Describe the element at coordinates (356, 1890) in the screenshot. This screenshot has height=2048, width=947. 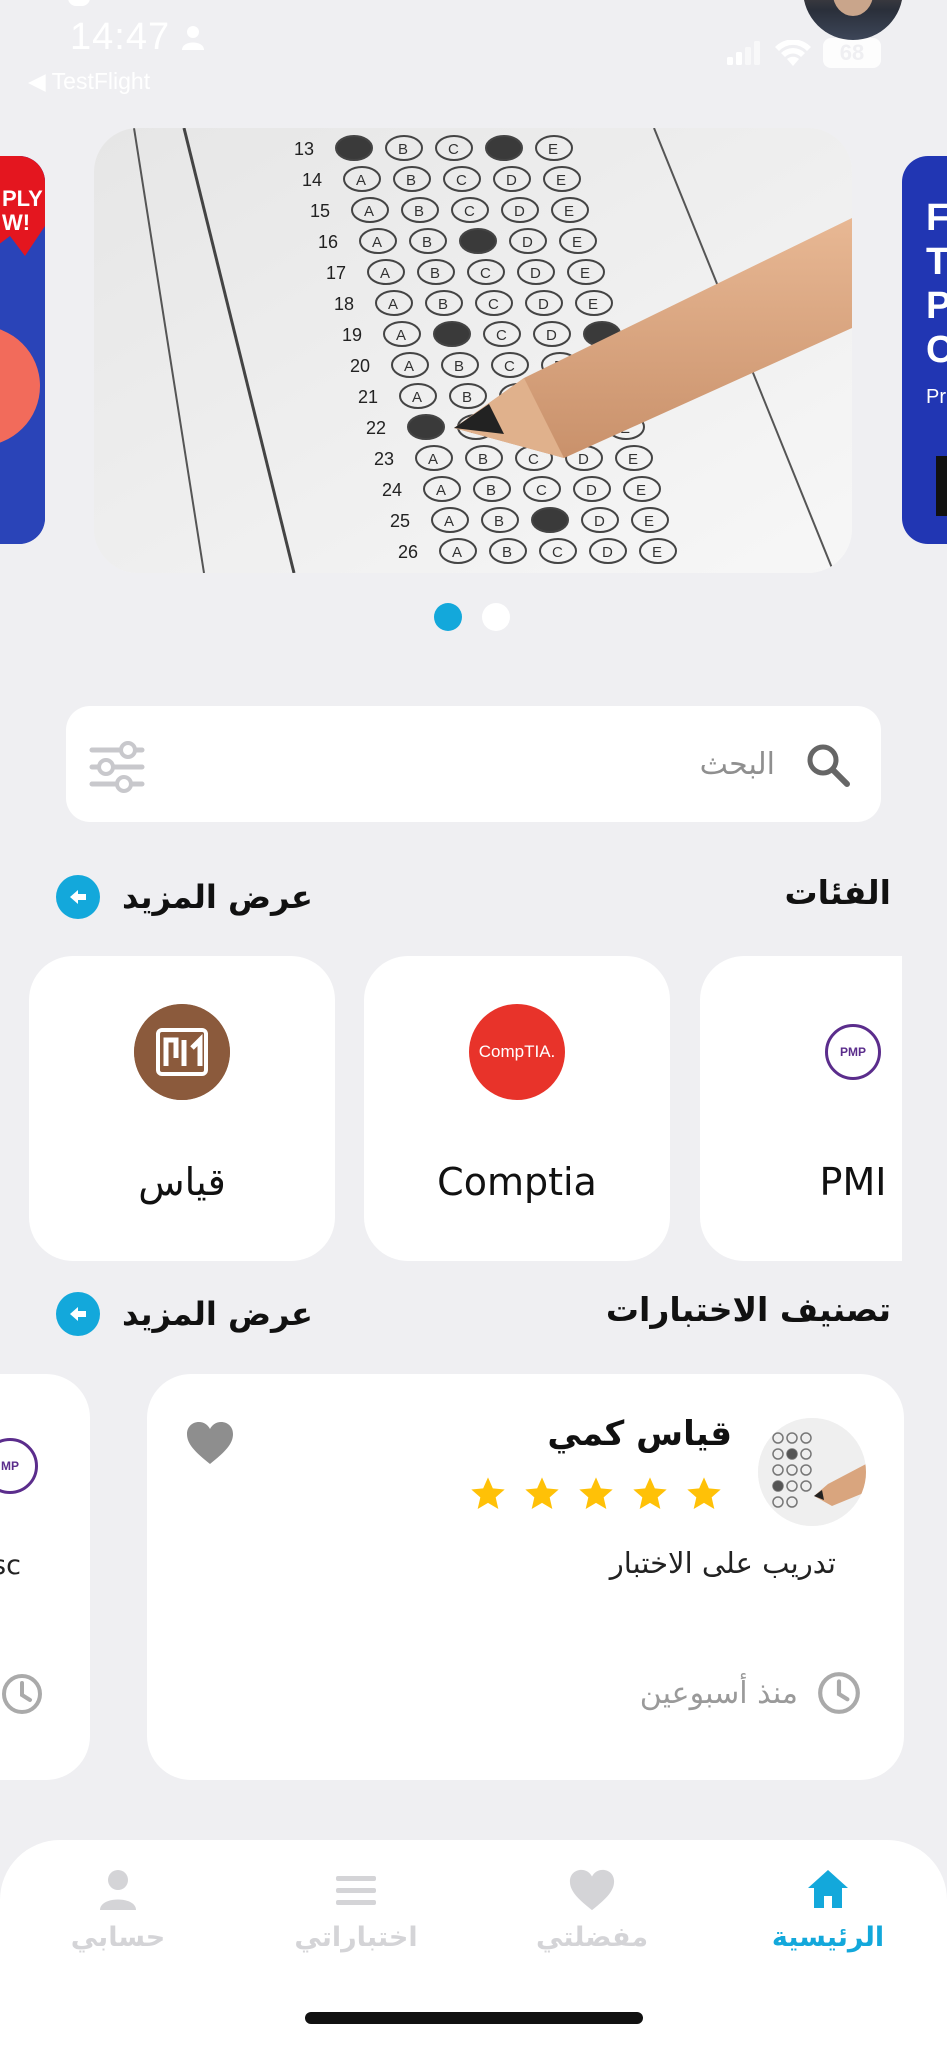
I see `list-icon` at that location.